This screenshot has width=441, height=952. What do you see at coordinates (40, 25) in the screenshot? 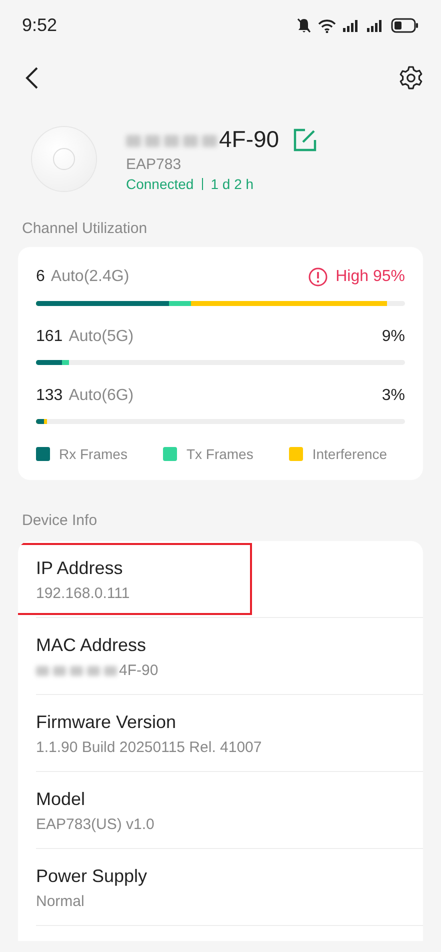
I see `status-time: 9:52` at bounding box center [40, 25].